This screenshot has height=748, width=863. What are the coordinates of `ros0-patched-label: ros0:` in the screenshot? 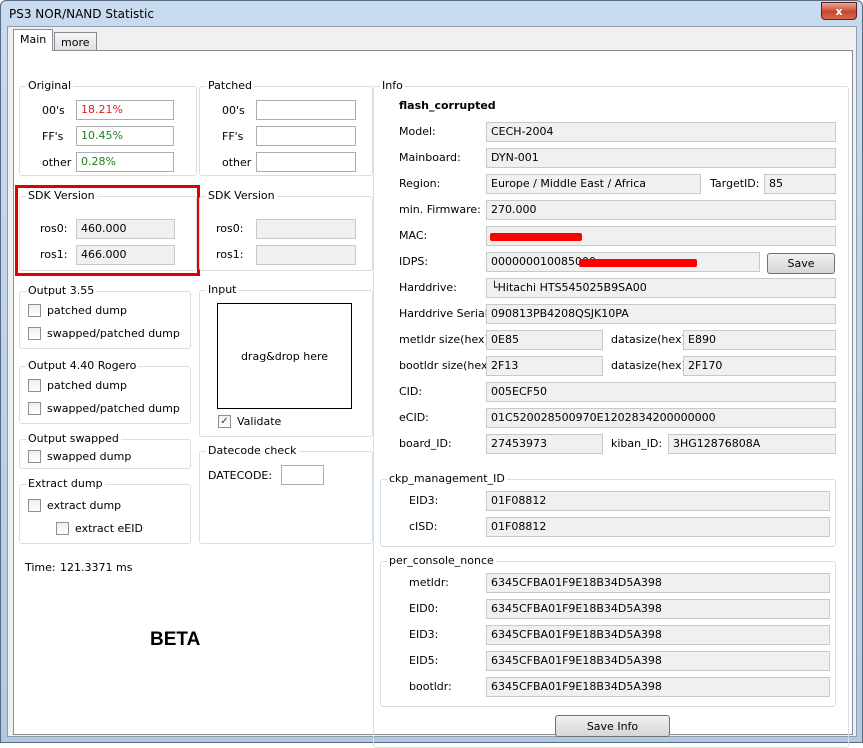 It's located at (230, 228).